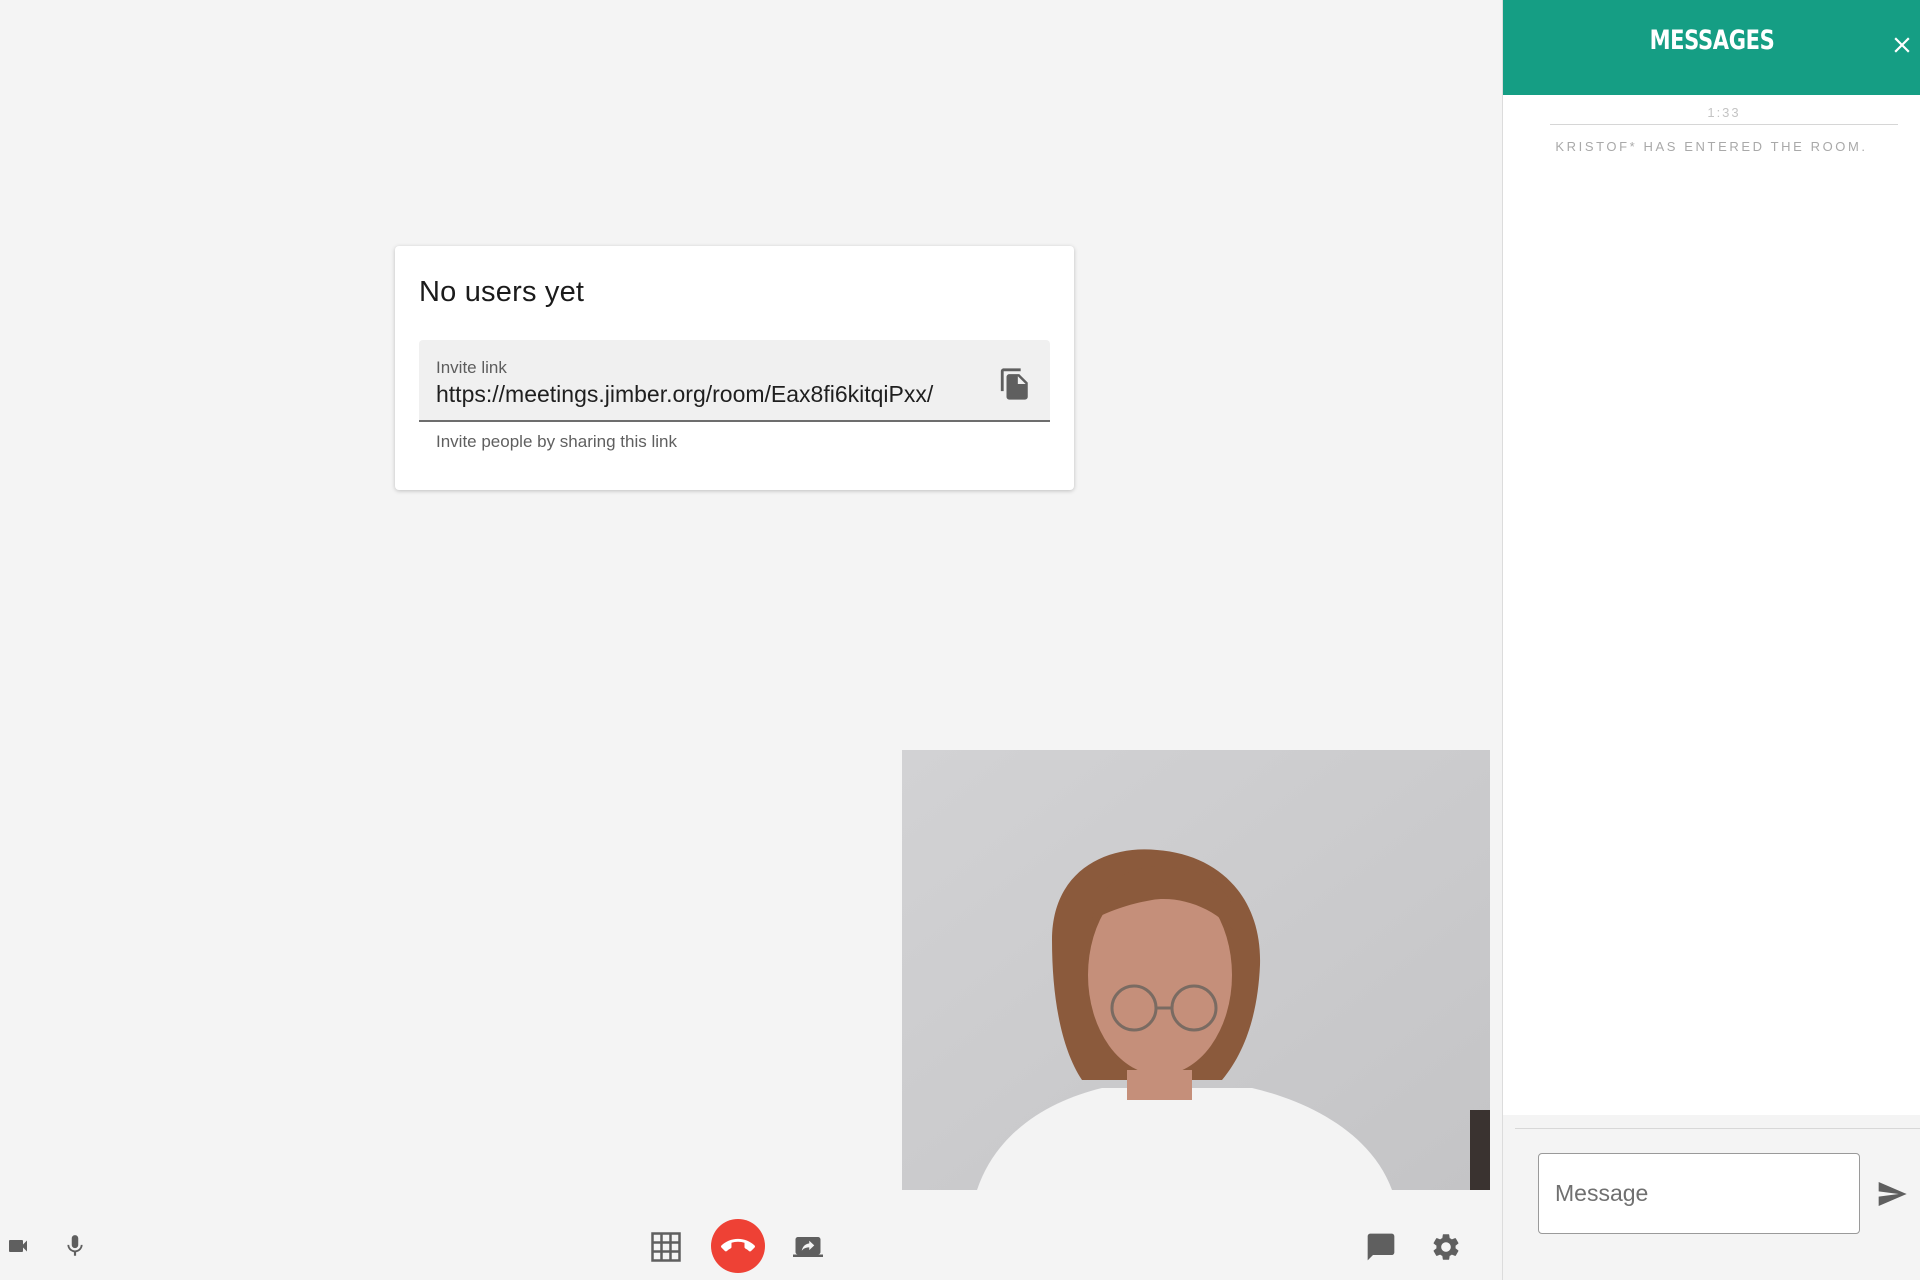  What do you see at coordinates (1717, 1128) in the screenshot?
I see `composer-divider` at bounding box center [1717, 1128].